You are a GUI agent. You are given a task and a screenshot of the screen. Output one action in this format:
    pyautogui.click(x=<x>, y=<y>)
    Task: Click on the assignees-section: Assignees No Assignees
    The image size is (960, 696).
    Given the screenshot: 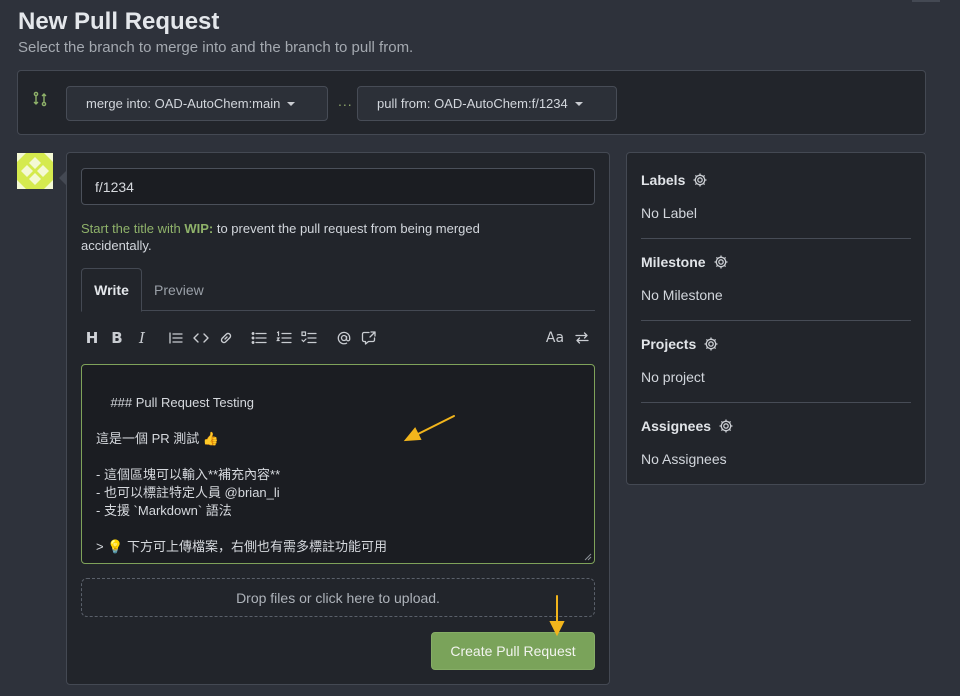 What is the action you would take?
    pyautogui.click(x=776, y=441)
    